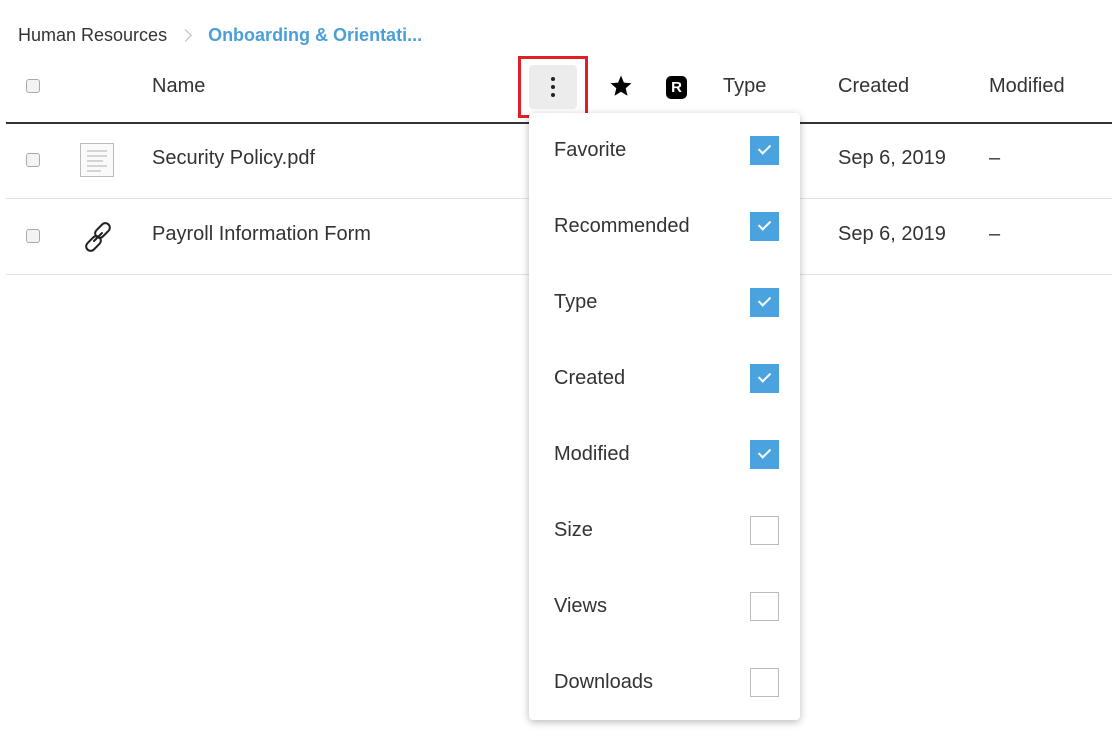  I want to click on star-icon, so click(621, 86).